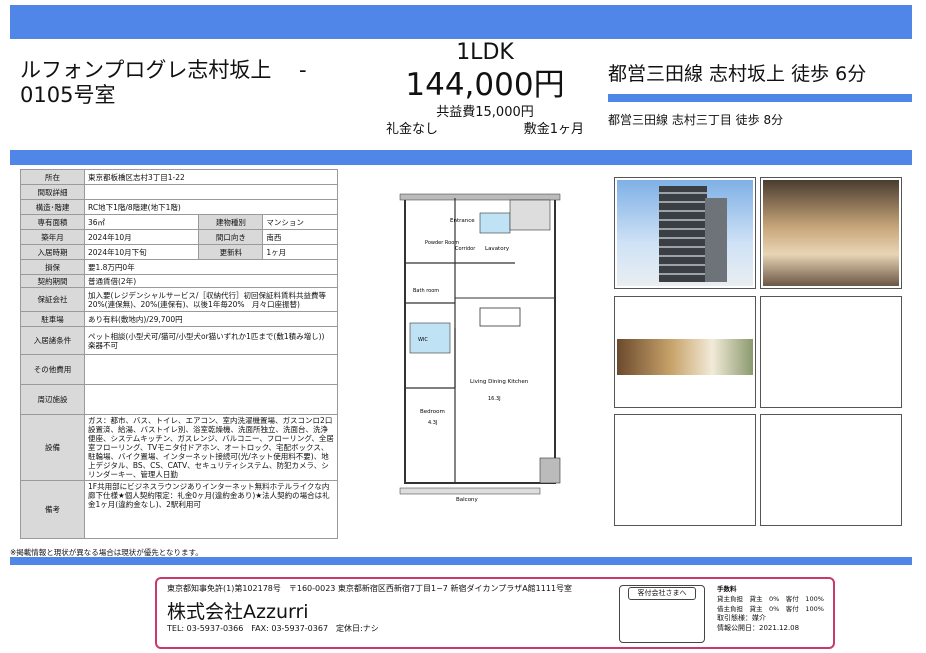 The image size is (926, 653). Describe the element at coordinates (727, 589) in the screenshot. I see `fee-title: 手数料` at that location.